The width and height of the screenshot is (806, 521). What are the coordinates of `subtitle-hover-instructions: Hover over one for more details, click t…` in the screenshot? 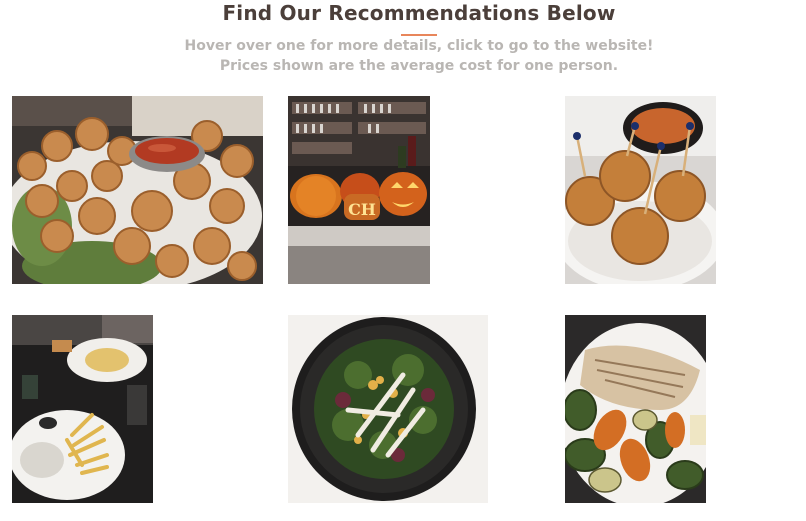 It's located at (419, 46).